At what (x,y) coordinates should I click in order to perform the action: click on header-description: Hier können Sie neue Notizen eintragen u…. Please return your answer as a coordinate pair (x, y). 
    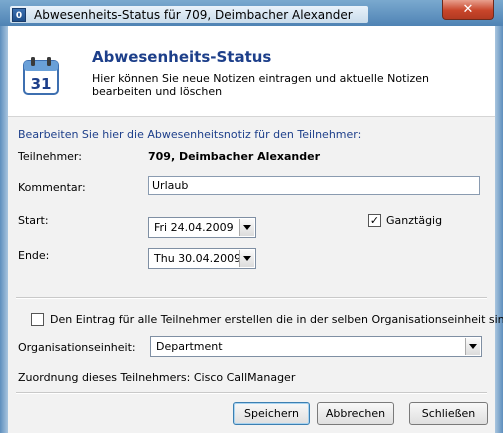
    Looking at the image, I should click on (261, 85).